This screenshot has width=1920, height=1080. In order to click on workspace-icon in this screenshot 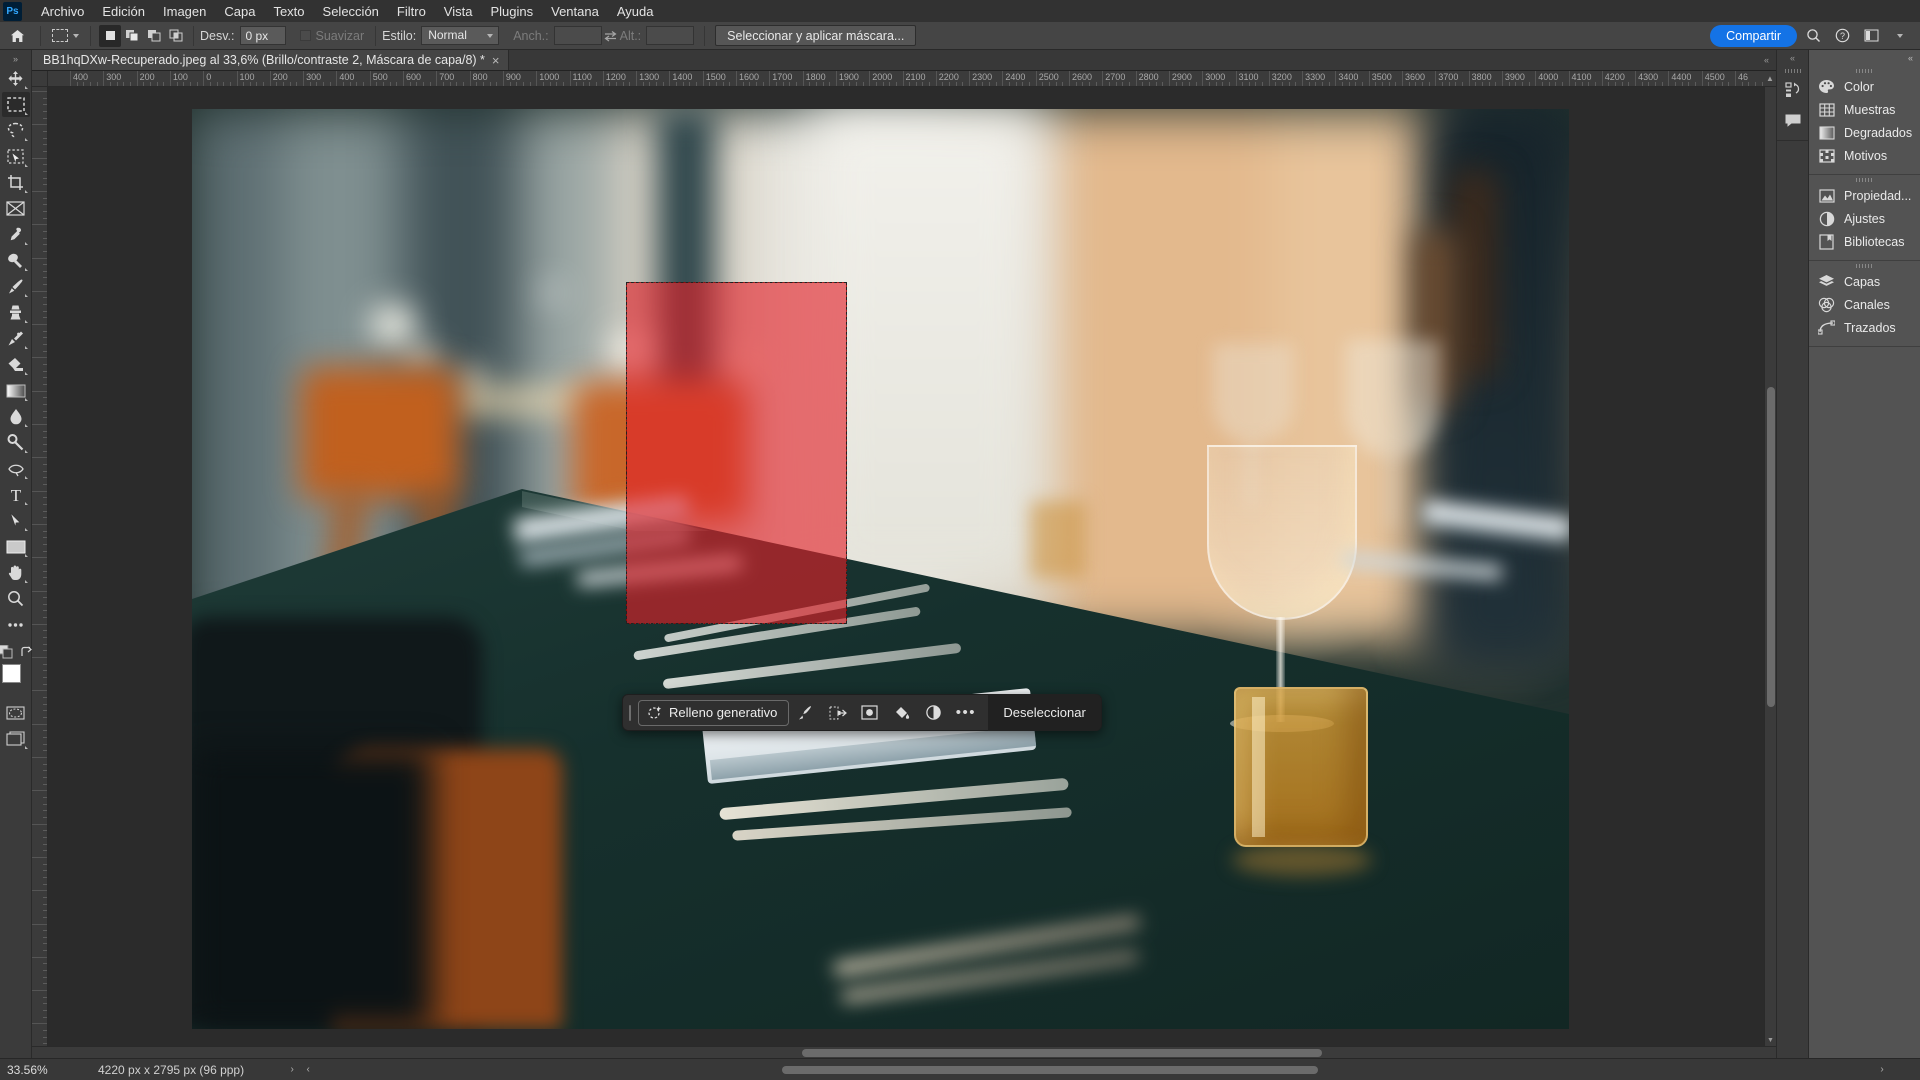, I will do `click(1871, 36)`.